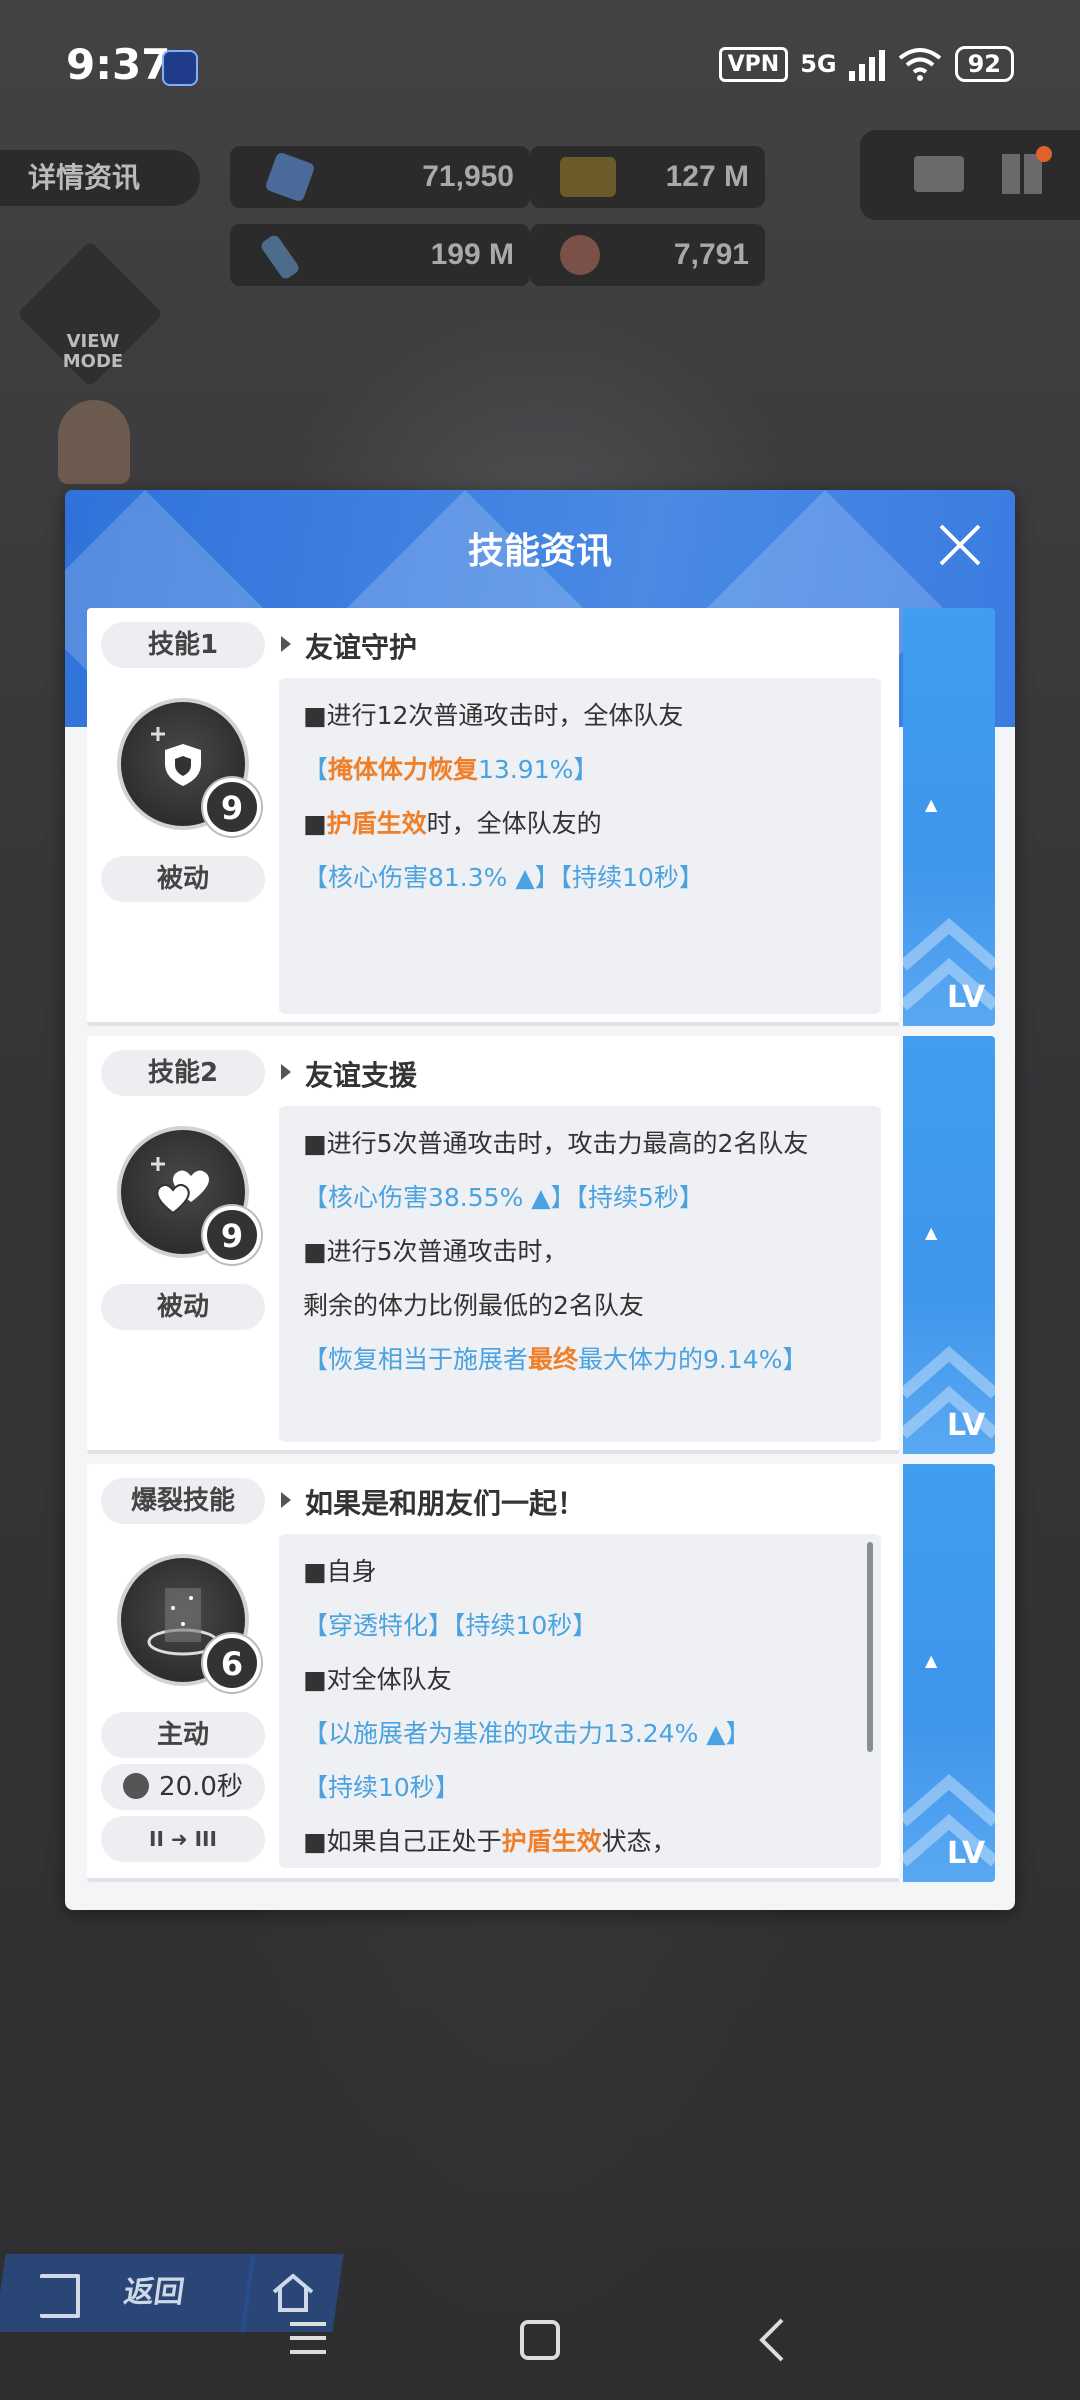 The width and height of the screenshot is (1080, 2400). Describe the element at coordinates (308, 2338) in the screenshot. I see `menu-icon` at that location.